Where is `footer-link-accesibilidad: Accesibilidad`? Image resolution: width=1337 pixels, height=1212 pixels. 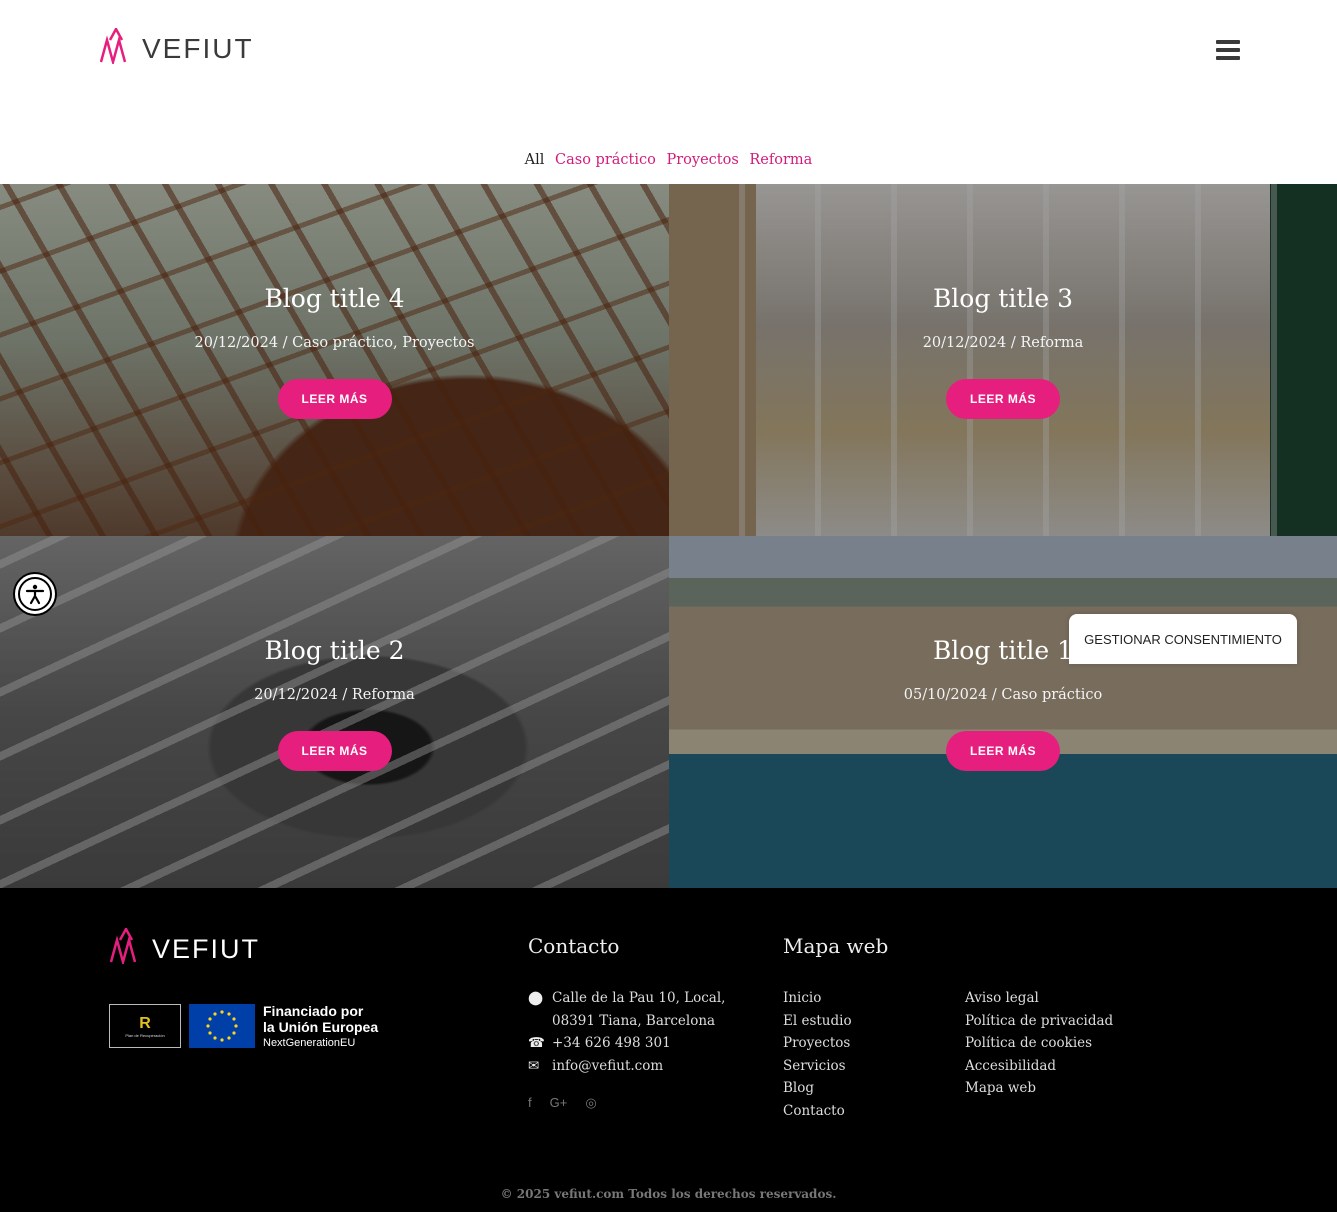
footer-link-accesibilidad: Accesibilidad is located at coordinates (1039, 1066).